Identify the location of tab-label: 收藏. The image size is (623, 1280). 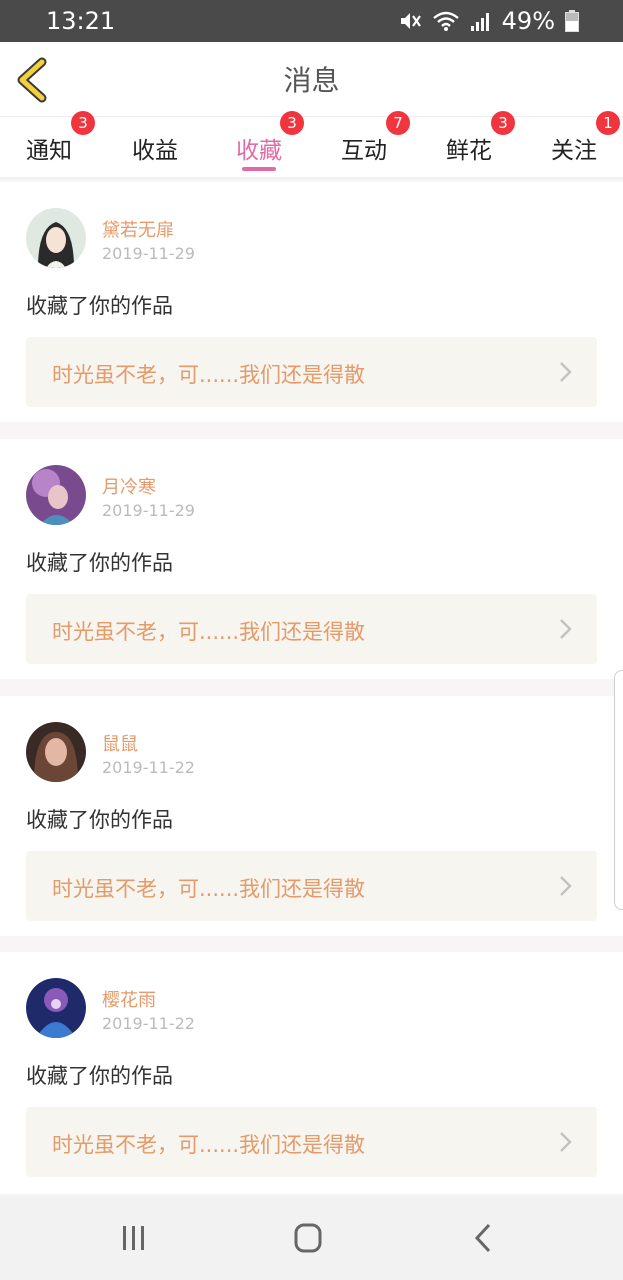
(259, 151).